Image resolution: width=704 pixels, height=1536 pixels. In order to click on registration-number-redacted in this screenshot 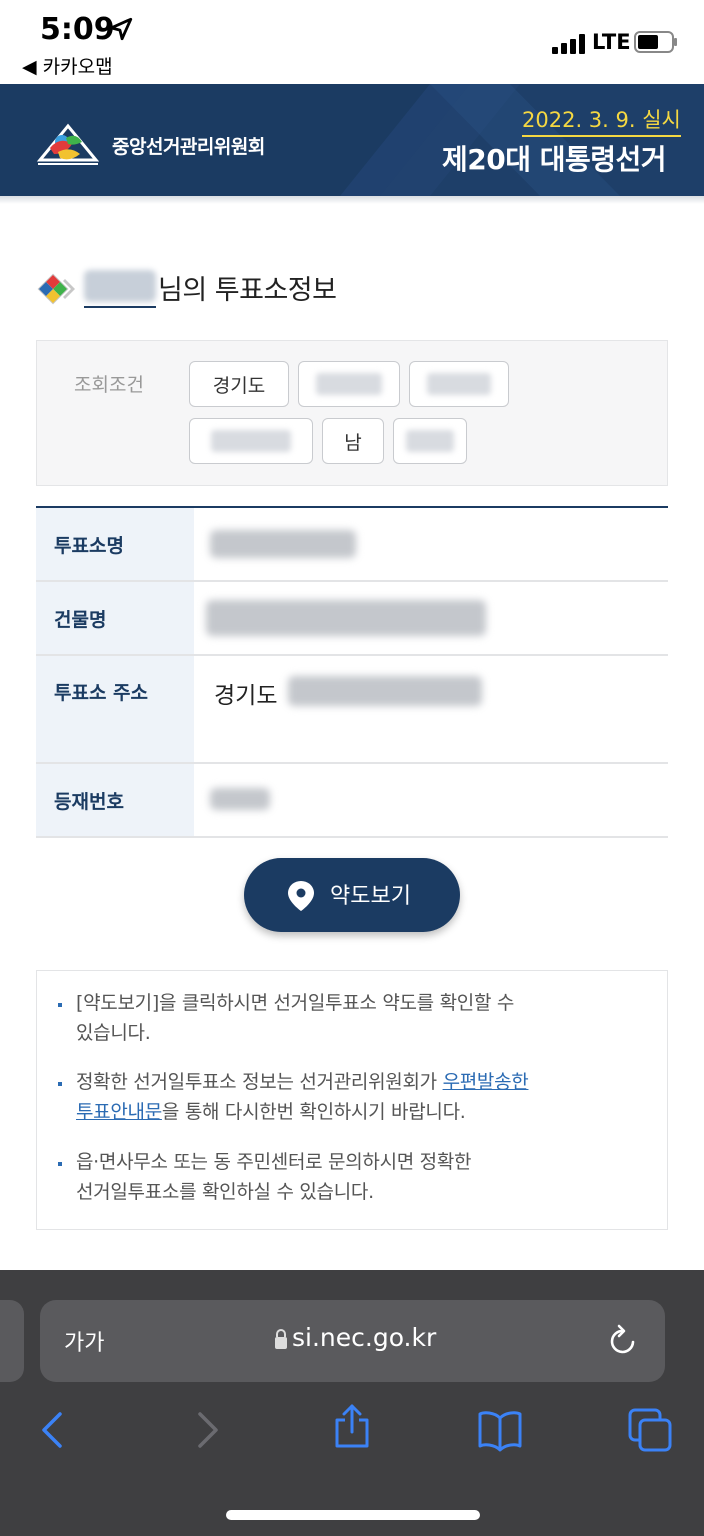, I will do `click(240, 799)`.